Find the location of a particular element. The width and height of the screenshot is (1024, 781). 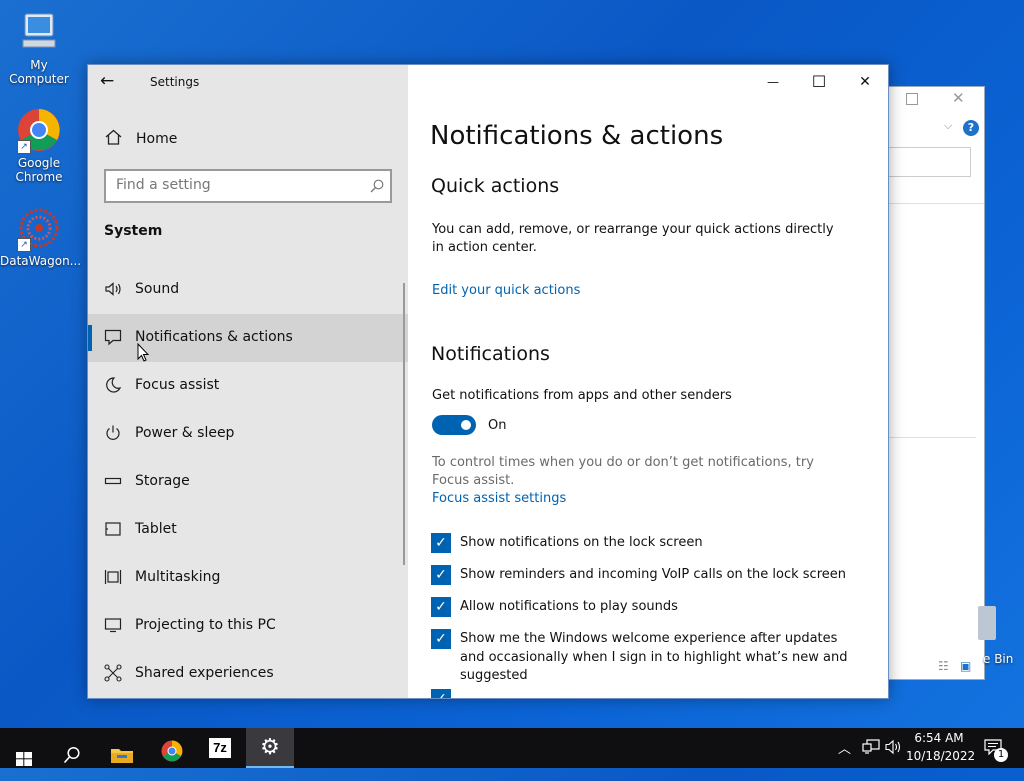

sidebar-item-power-sleep: Power & sleep is located at coordinates (248, 434).